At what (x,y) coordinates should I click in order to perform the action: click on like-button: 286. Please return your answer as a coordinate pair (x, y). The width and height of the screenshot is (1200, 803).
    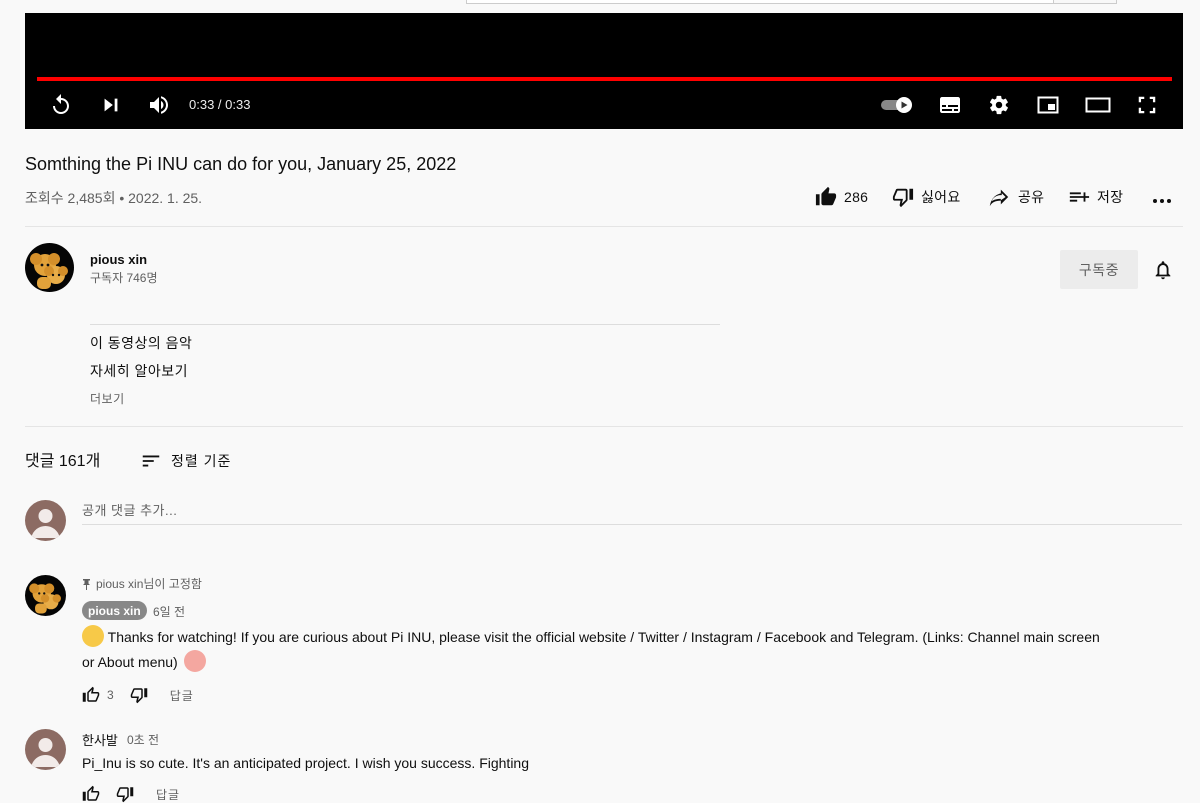
    Looking at the image, I should click on (841, 197).